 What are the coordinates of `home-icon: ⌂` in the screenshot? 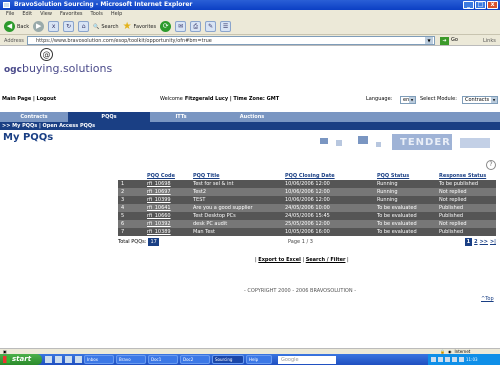 It's located at (84, 26).